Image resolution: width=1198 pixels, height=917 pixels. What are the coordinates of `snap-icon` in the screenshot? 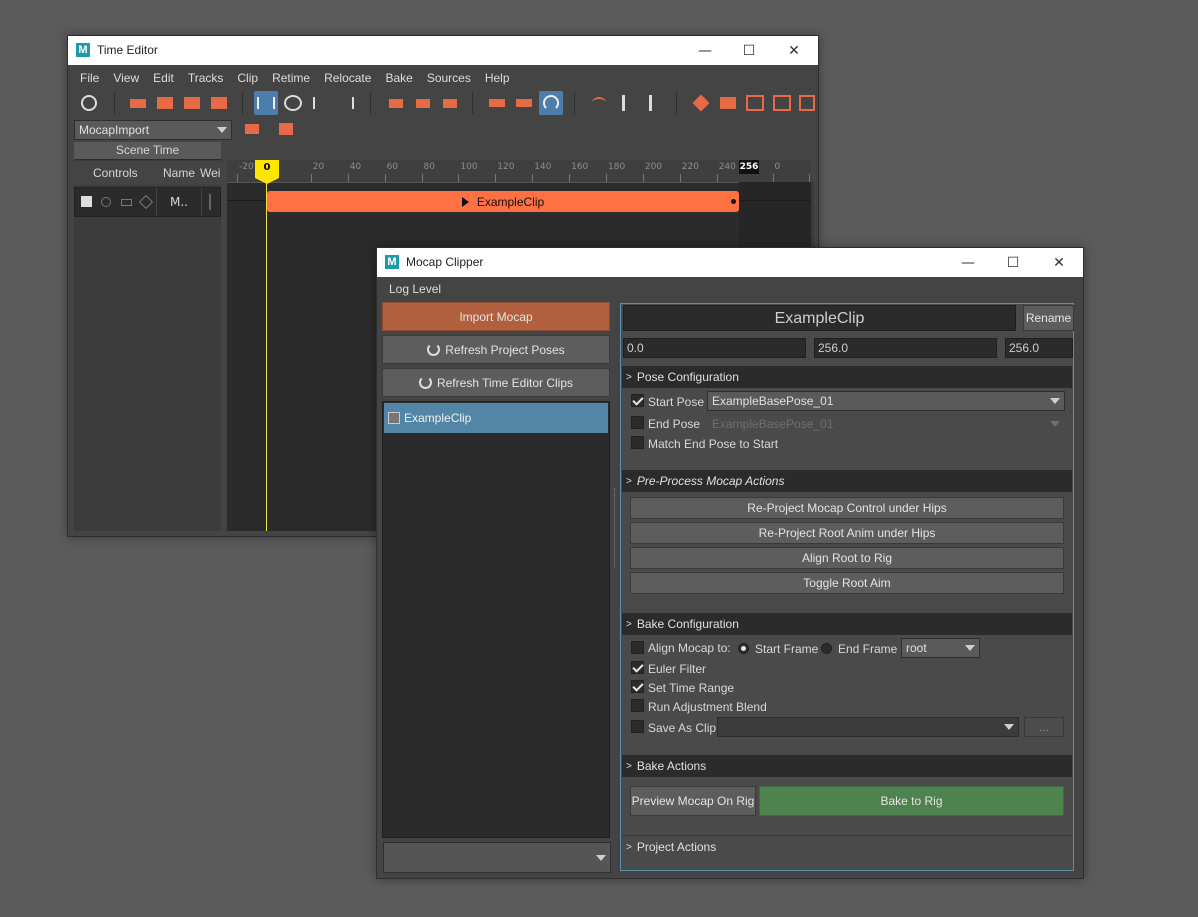 It's located at (551, 103).